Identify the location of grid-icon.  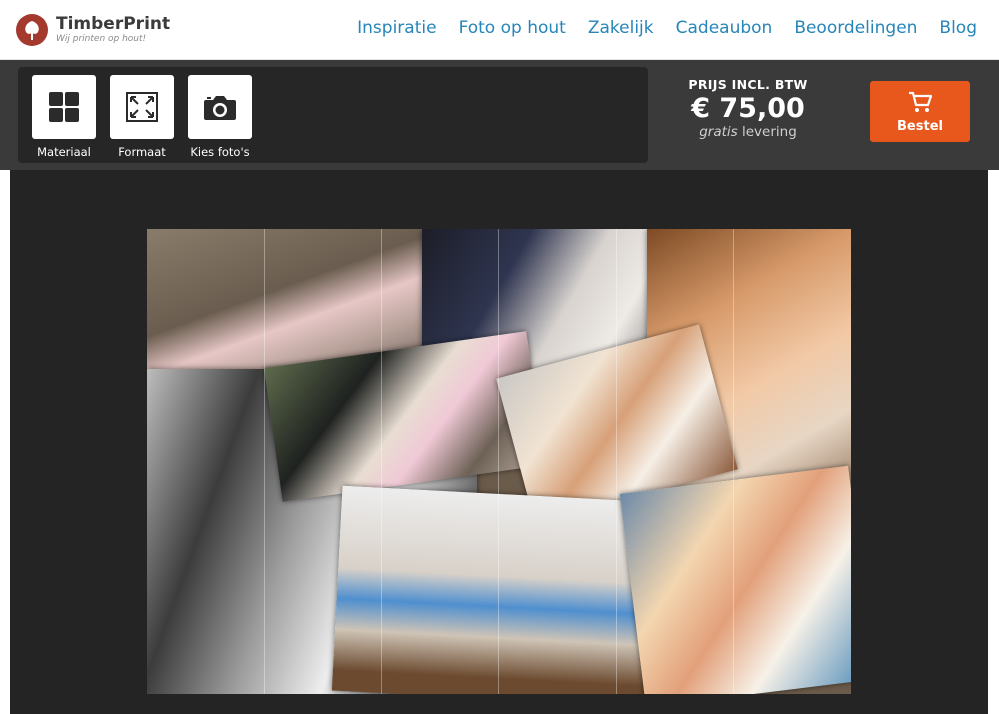
(64, 107).